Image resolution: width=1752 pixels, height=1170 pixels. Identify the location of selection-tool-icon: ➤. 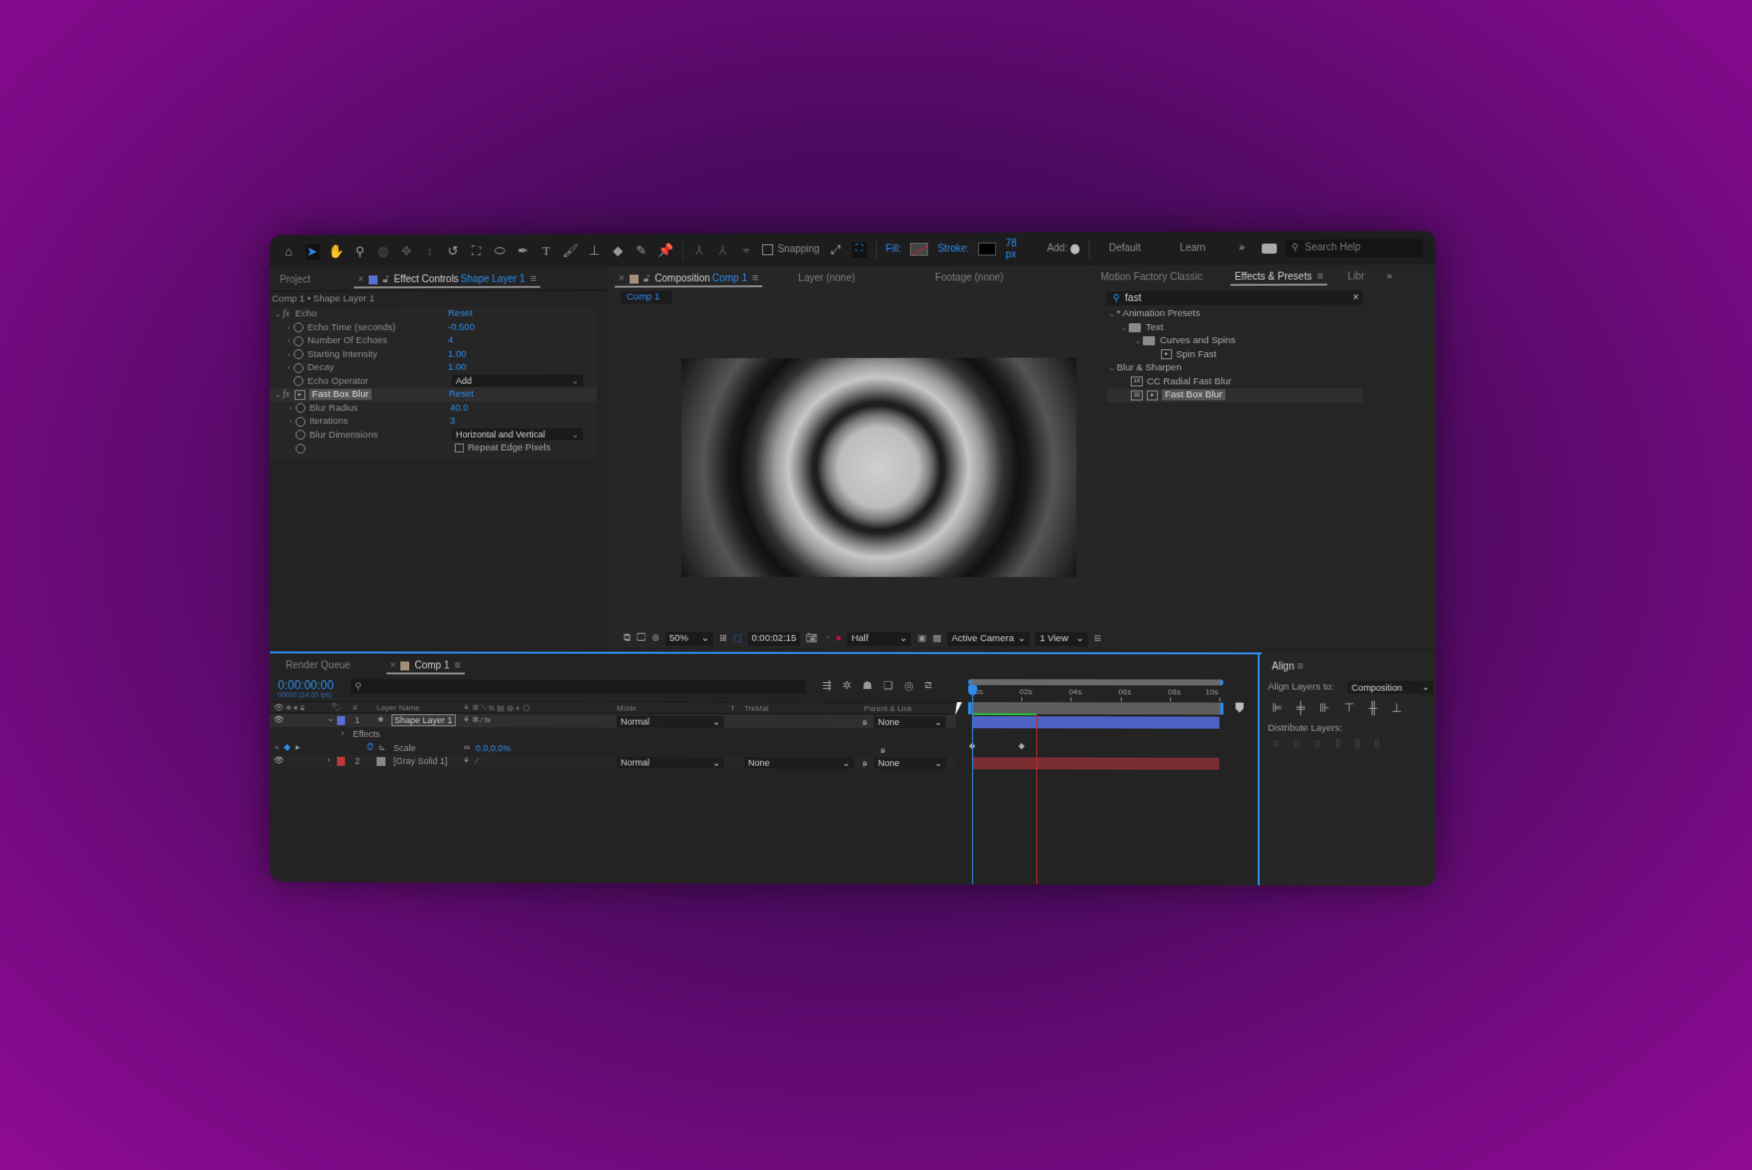
(312, 251).